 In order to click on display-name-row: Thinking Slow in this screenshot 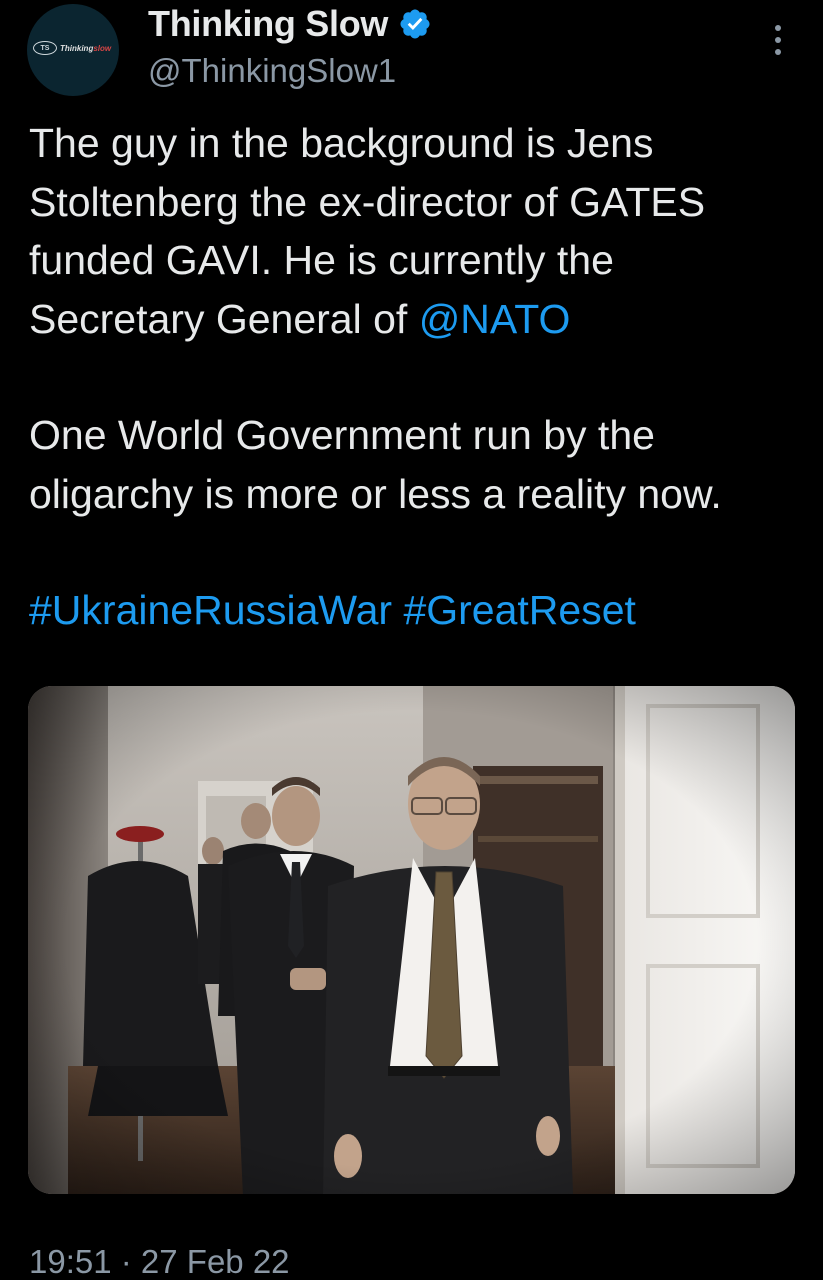, I will do `click(290, 24)`.